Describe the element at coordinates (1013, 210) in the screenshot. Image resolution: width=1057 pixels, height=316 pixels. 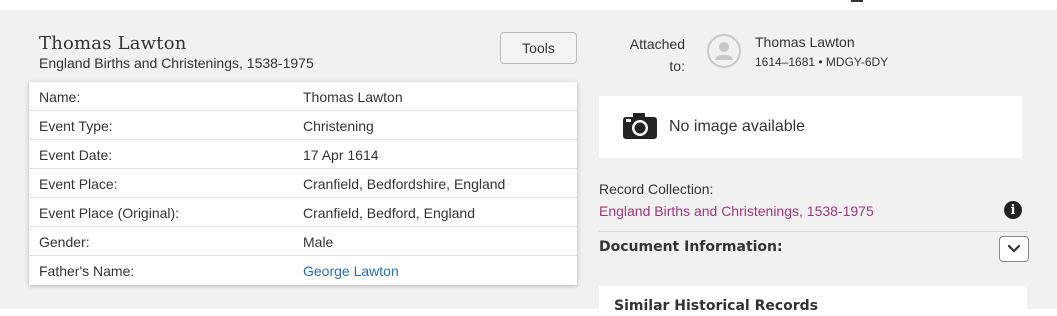
I see `info-icon: i` at that location.